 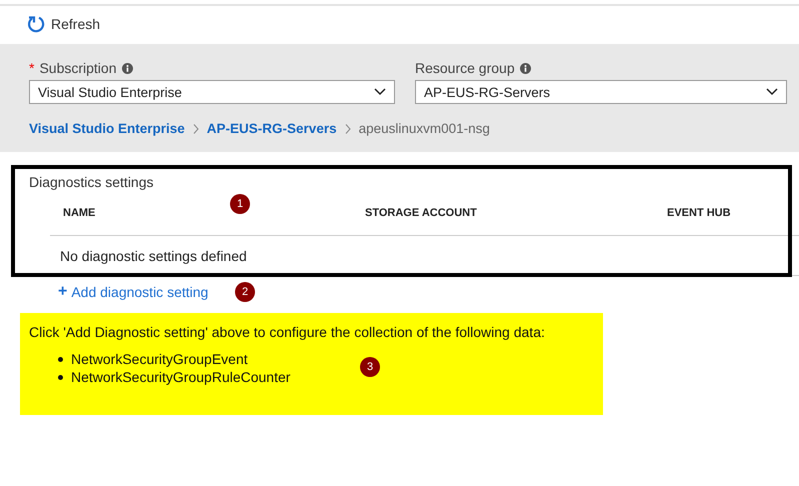 What do you see at coordinates (36, 24) in the screenshot?
I see `refresh-icon` at bounding box center [36, 24].